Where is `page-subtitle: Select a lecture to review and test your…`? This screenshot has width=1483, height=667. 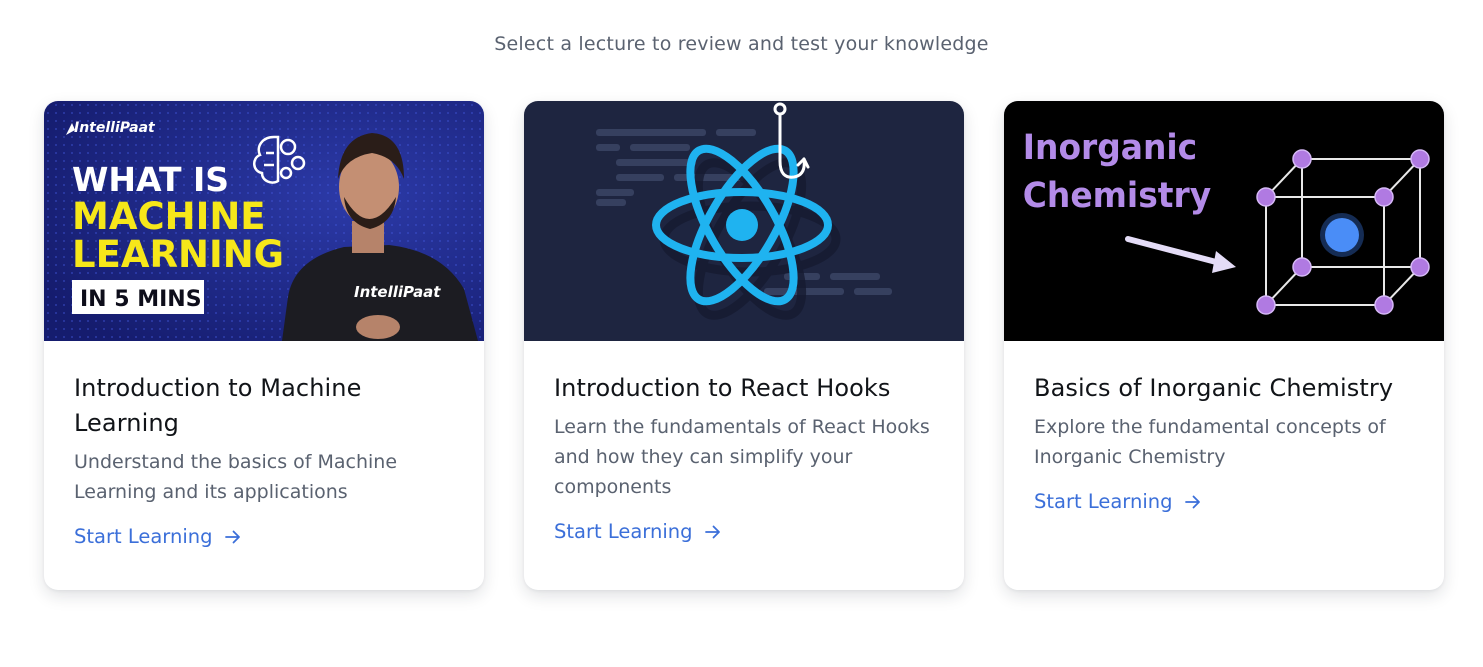 page-subtitle: Select a lecture to review and test your… is located at coordinates (741, 44).